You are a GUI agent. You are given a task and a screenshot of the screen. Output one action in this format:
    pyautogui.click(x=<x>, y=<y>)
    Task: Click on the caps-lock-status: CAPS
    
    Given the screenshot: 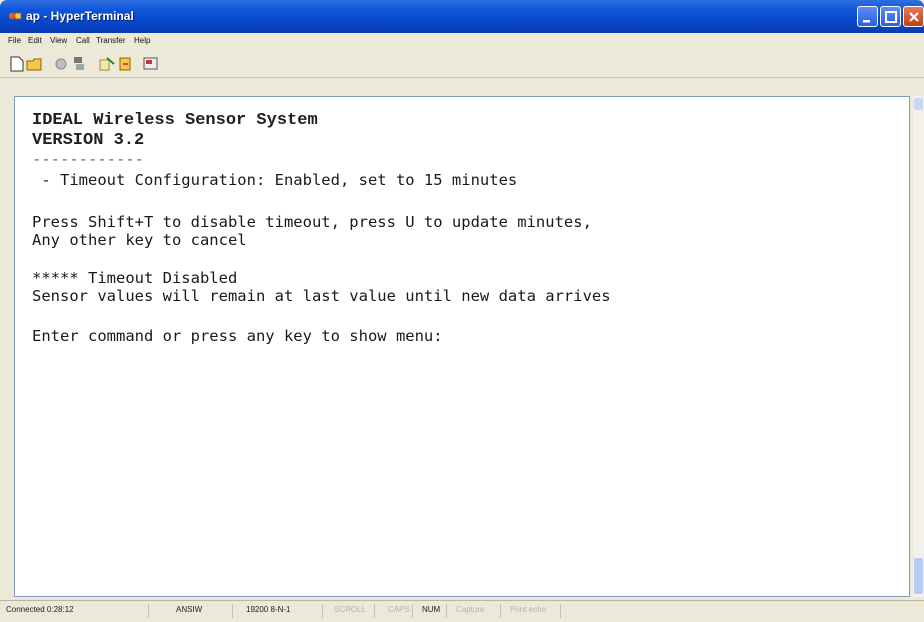 What is the action you would take?
    pyautogui.click(x=399, y=609)
    